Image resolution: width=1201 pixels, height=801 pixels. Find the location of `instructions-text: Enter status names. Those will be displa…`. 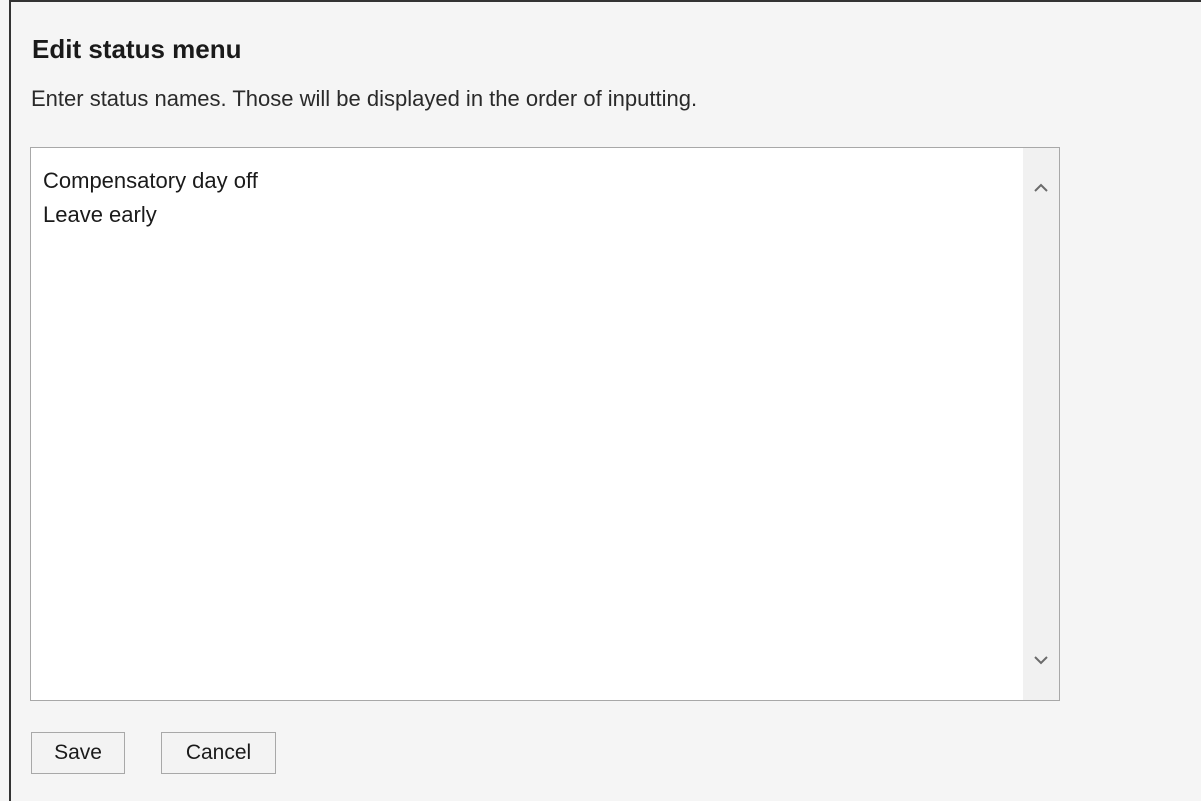

instructions-text: Enter status names. Those will be displa… is located at coordinates (364, 98).